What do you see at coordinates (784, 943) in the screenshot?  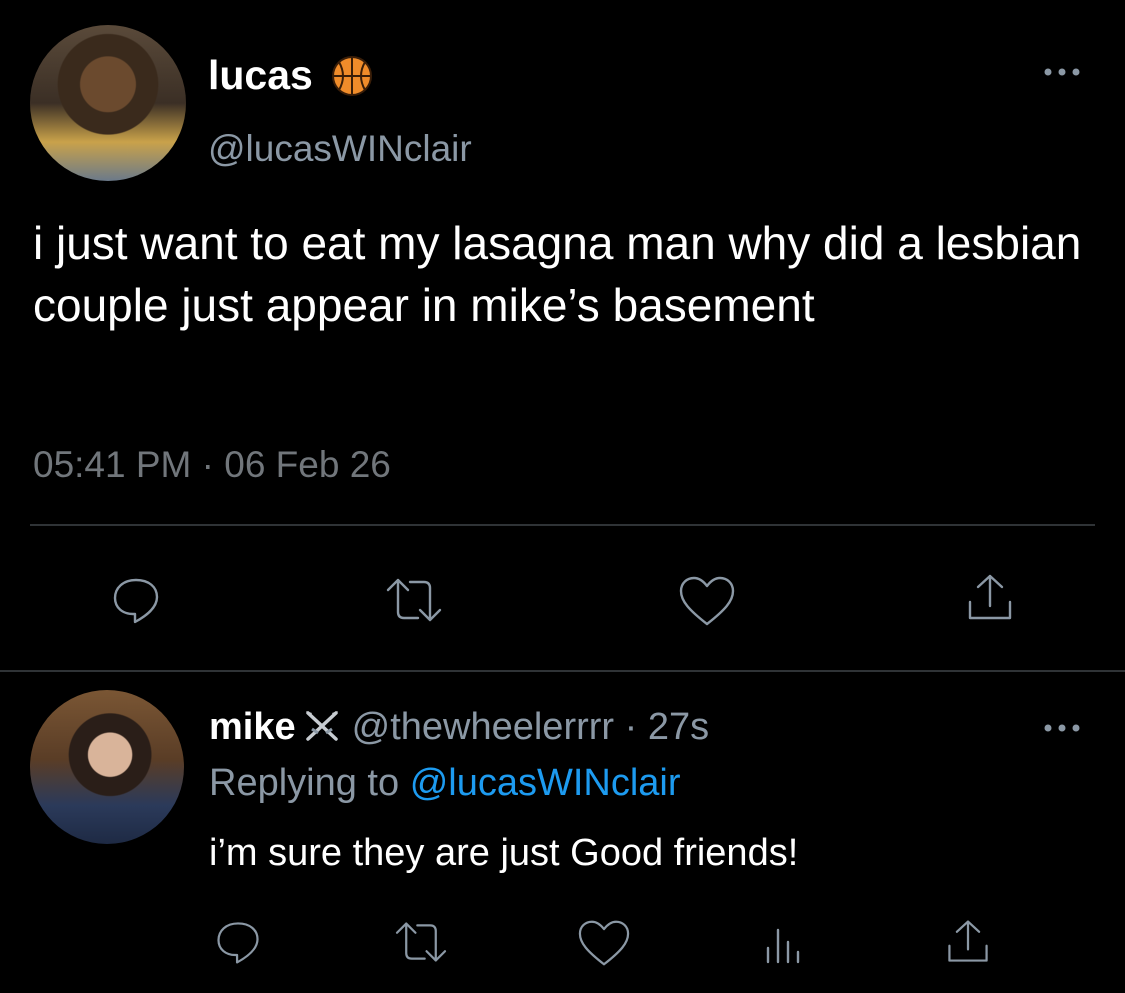 I see `analytics-icon` at bounding box center [784, 943].